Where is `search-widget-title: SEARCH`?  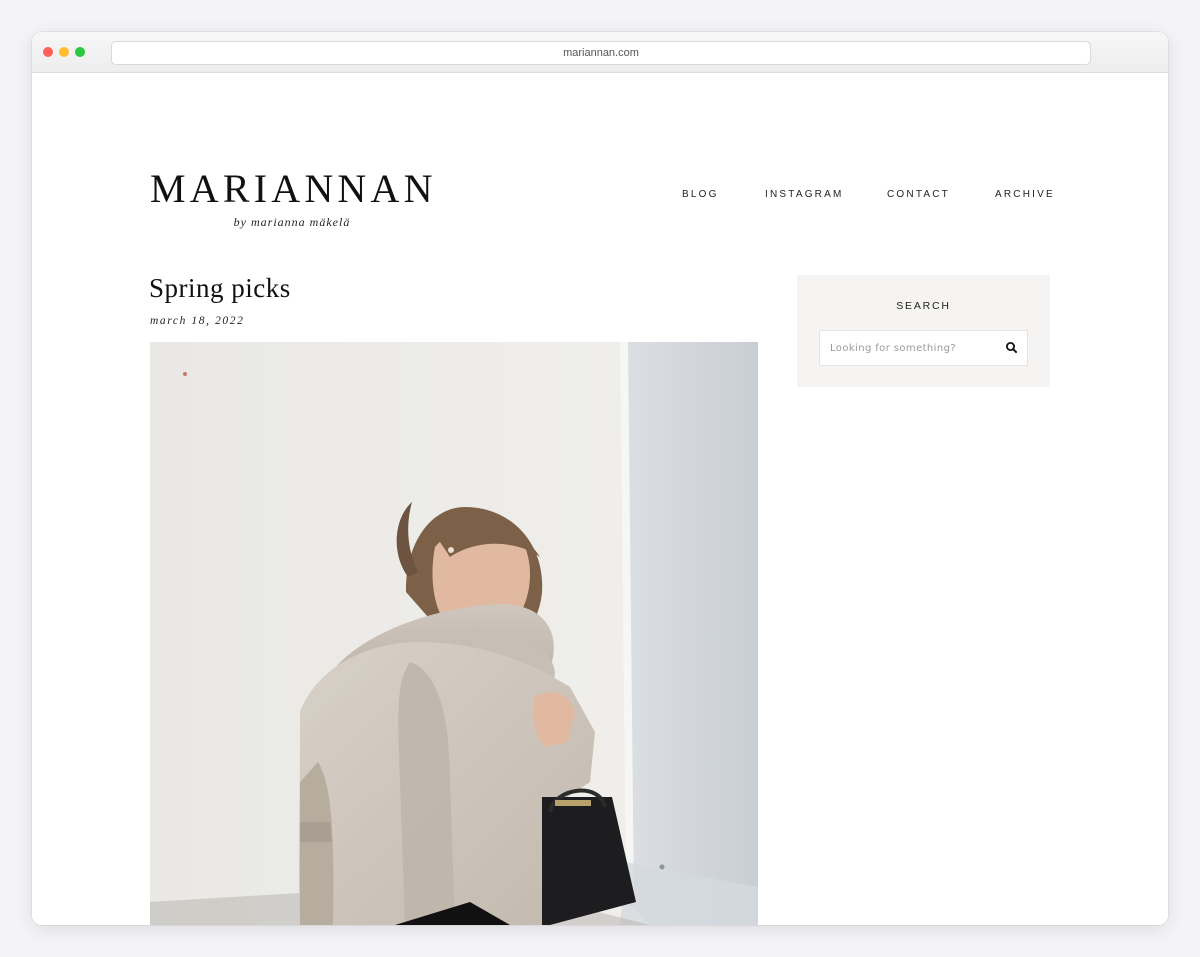
search-widget-title: SEARCH is located at coordinates (923, 306).